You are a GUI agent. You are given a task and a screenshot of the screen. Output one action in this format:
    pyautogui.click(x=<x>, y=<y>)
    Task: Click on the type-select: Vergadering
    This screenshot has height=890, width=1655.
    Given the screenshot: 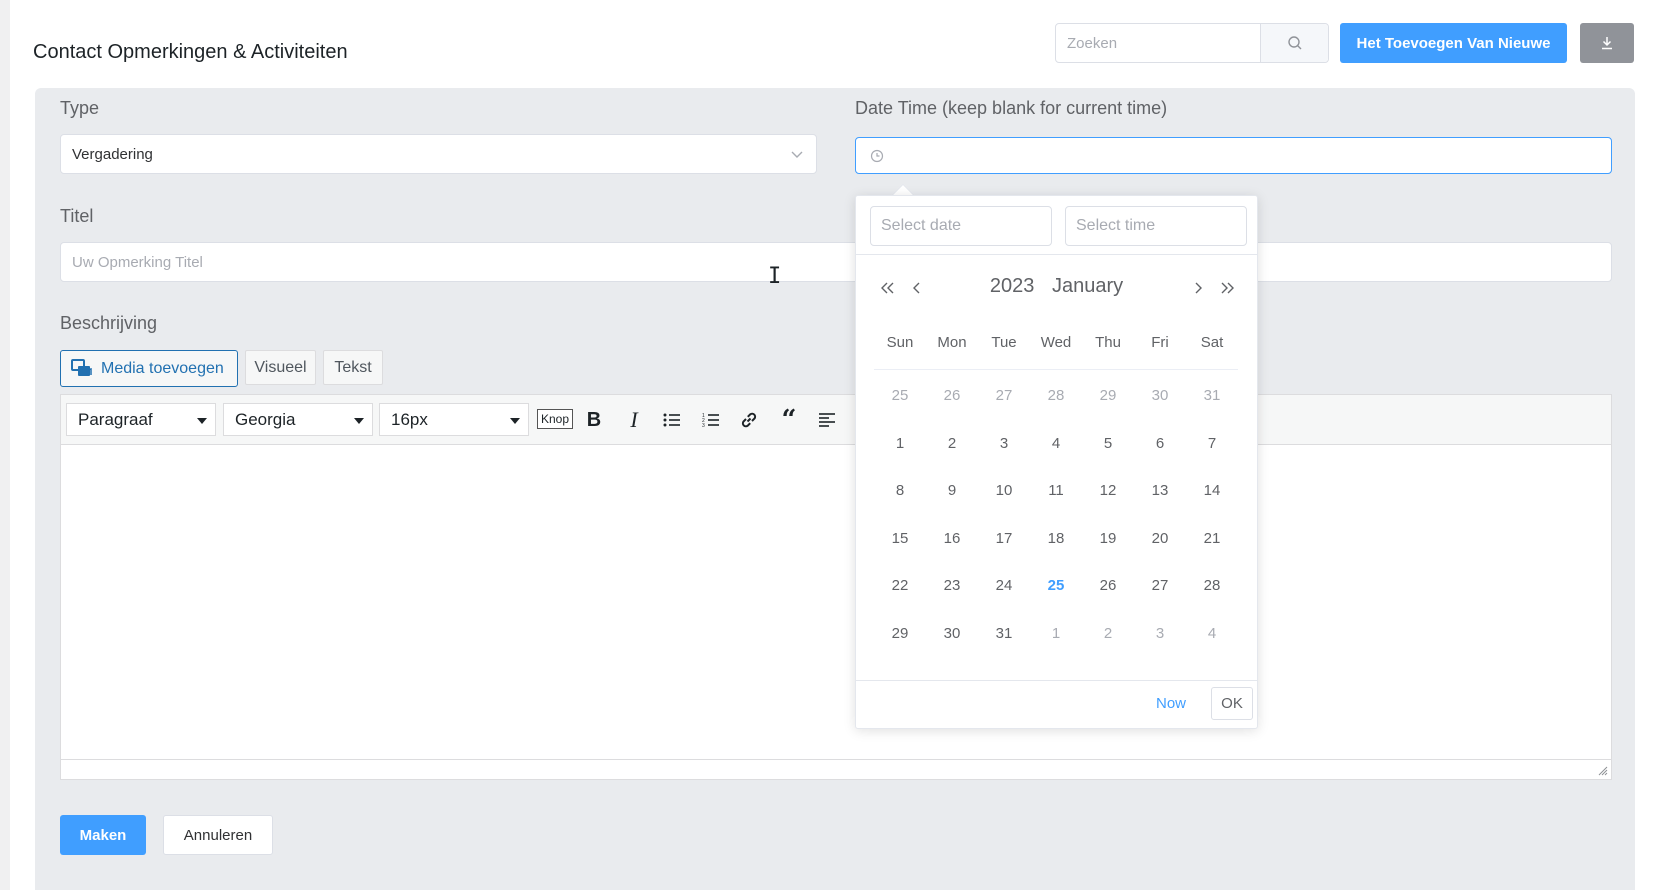 What is the action you would take?
    pyautogui.click(x=438, y=154)
    